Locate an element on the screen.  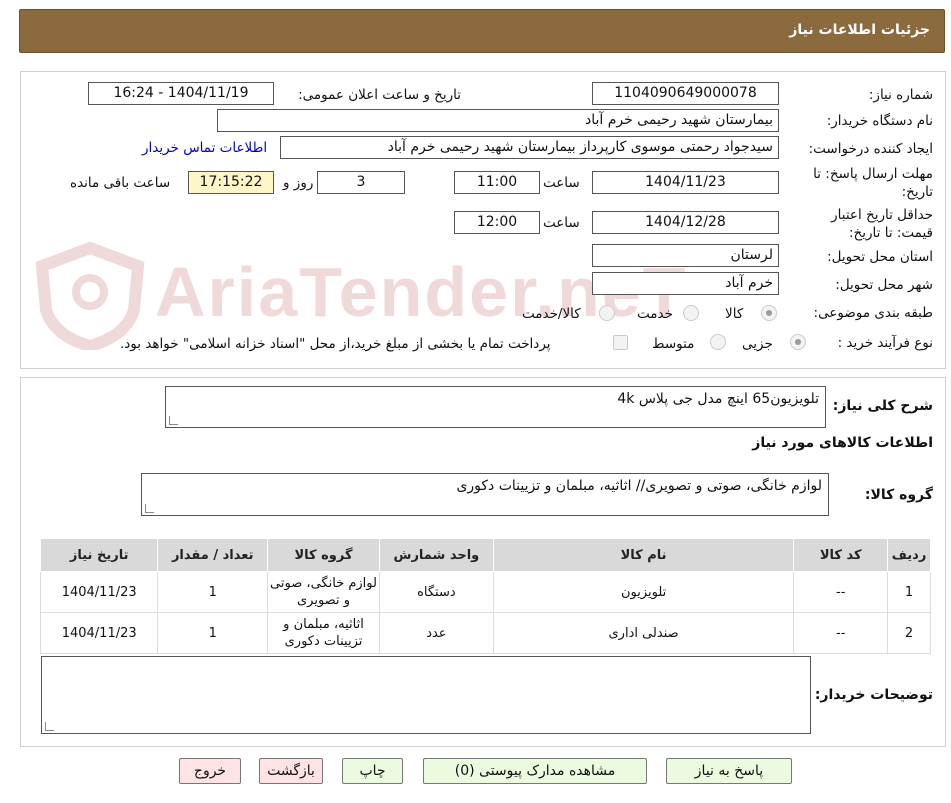
print-button: چاپ is located at coordinates (372, 771).